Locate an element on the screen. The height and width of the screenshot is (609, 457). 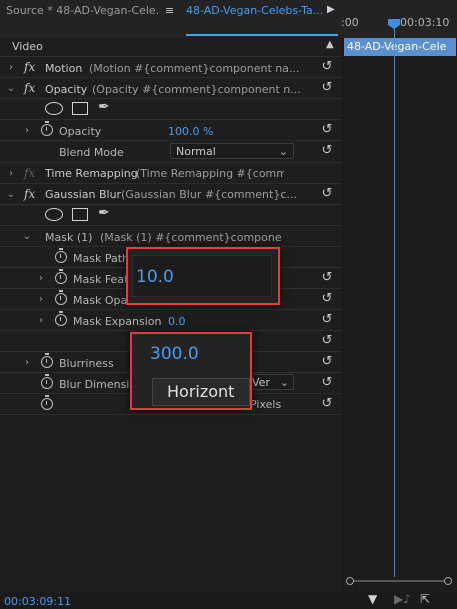
callout-mask-feather: 10.0 is located at coordinates (203, 276).